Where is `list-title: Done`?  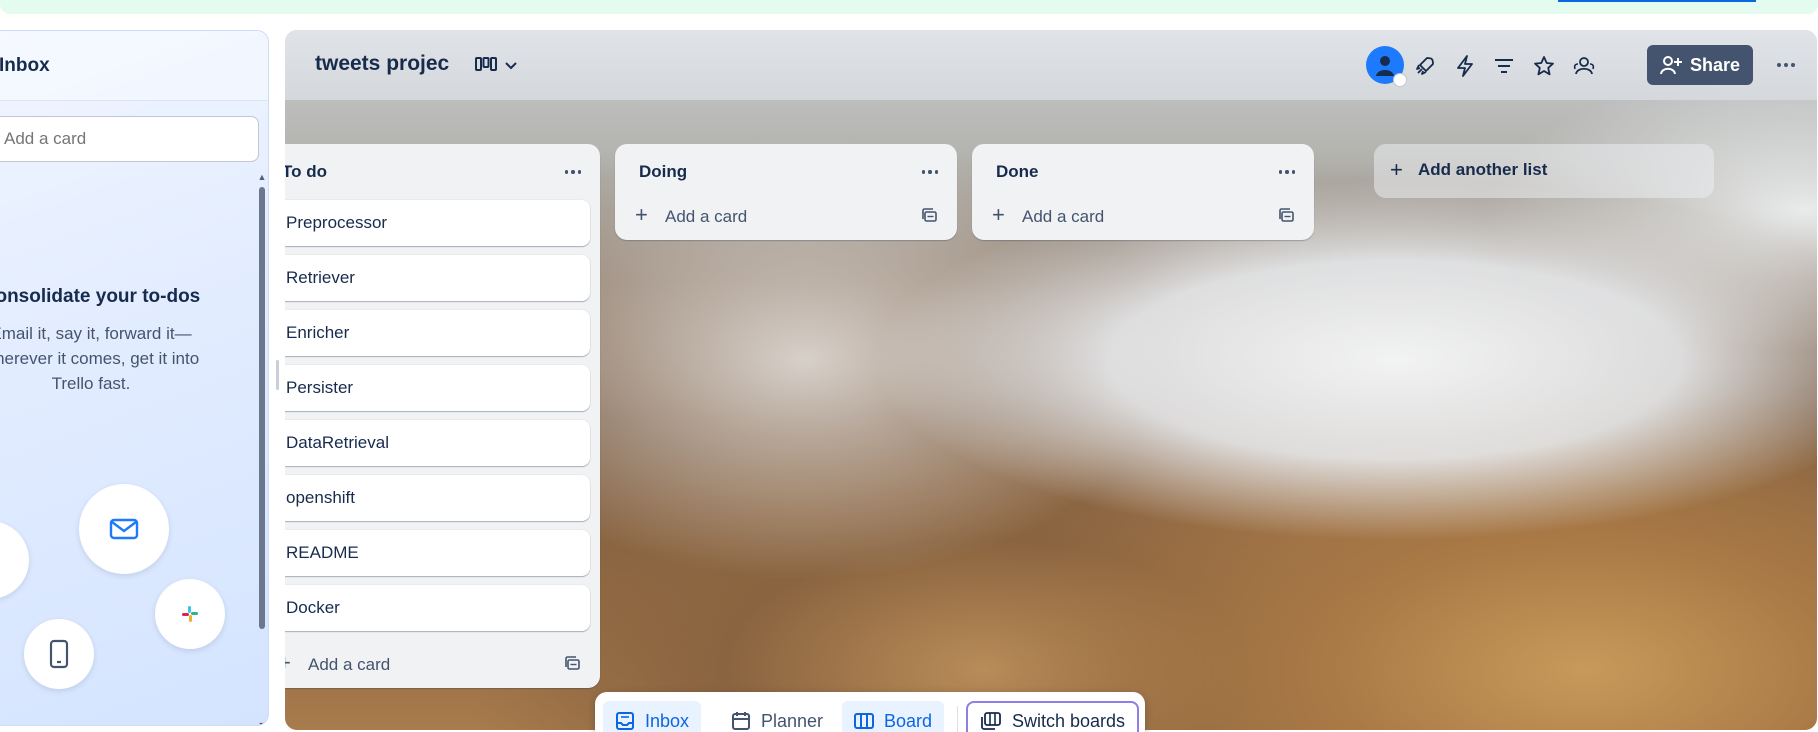 list-title: Done is located at coordinates (1017, 172).